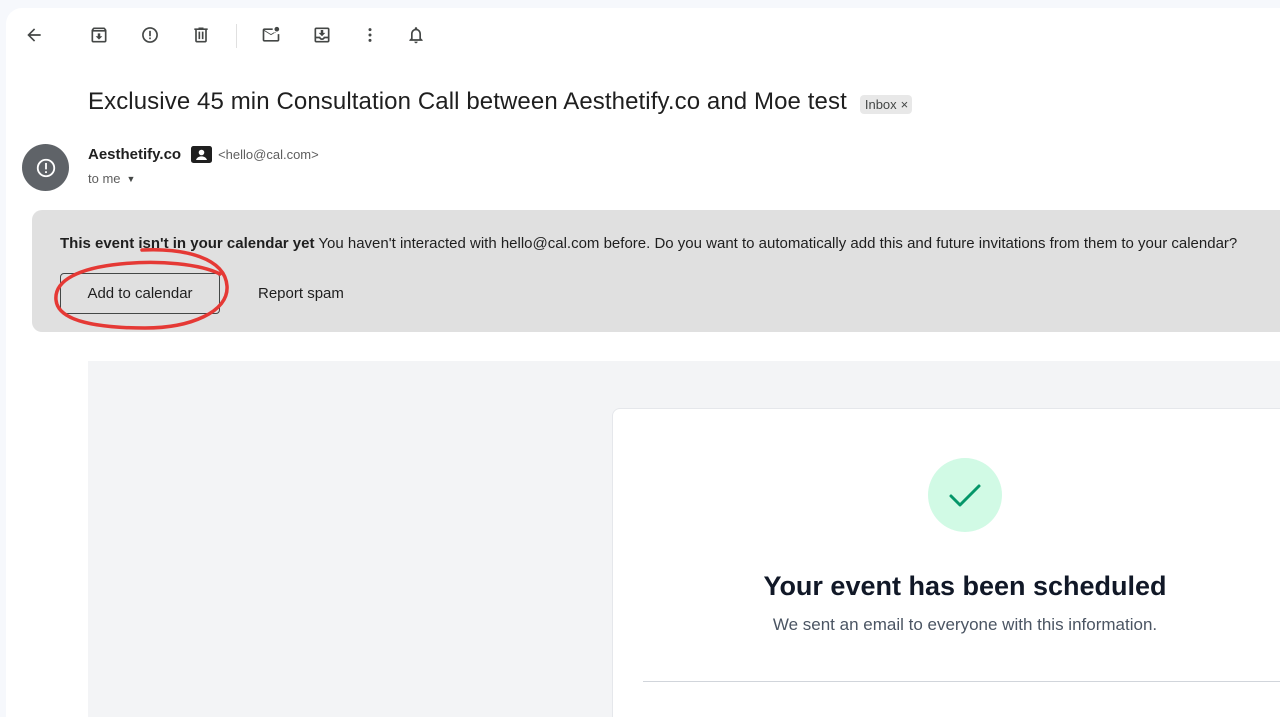 Image resolution: width=1280 pixels, height=717 pixels. Describe the element at coordinates (150, 35) in the screenshot. I see `report-spam-icon` at that location.